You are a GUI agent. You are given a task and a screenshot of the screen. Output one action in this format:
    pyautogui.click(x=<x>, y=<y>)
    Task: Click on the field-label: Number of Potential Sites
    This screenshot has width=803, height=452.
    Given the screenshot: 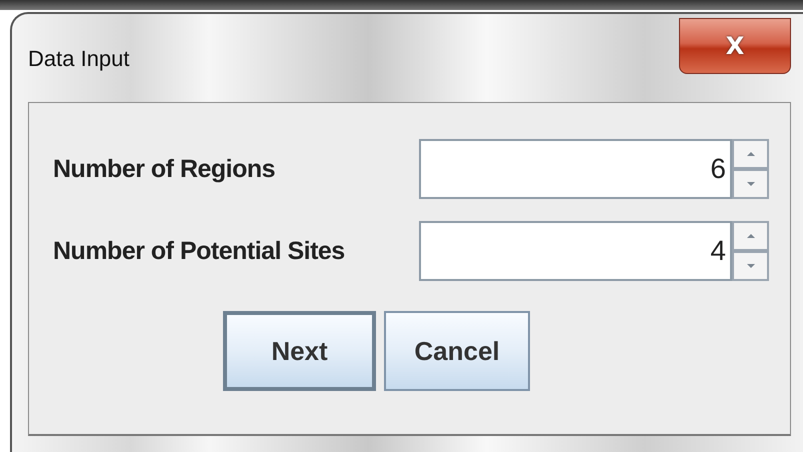 What is the action you would take?
    pyautogui.click(x=199, y=251)
    